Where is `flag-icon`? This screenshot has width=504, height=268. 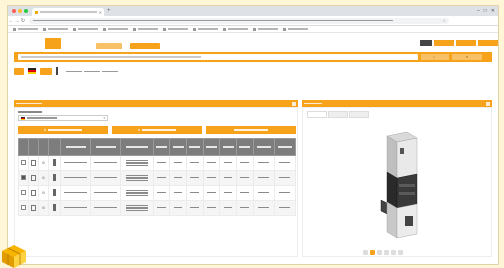
flag-icon is located at coordinates (32, 71).